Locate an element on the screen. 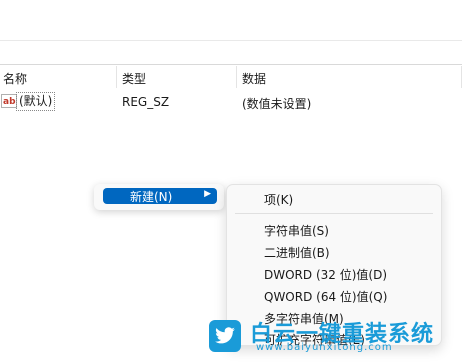  submenu-item-string-value: 字符串值(S) is located at coordinates (296, 230).